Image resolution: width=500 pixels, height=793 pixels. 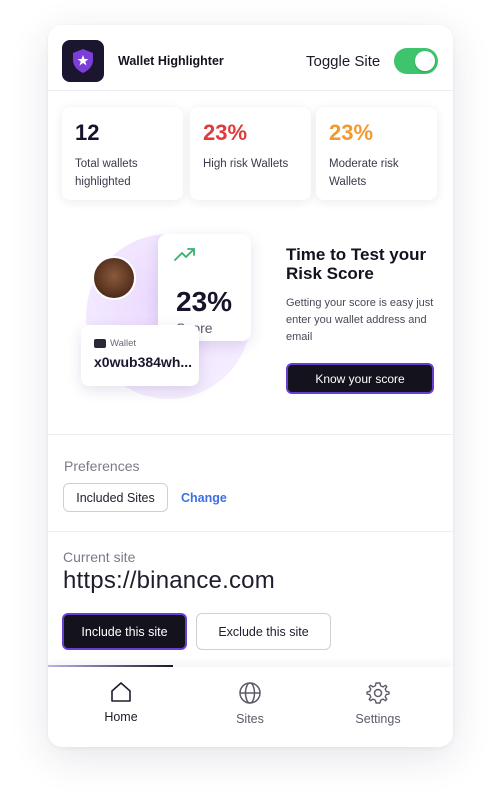 What do you see at coordinates (99, 557) in the screenshot?
I see `current-site-title: Current site` at bounding box center [99, 557].